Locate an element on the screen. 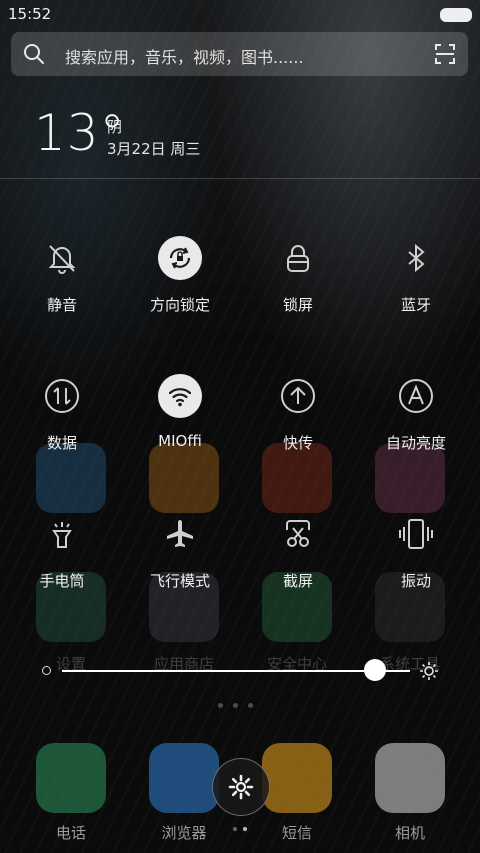 The height and width of the screenshot is (853, 480). toggle-quick-transfer: 快传 is located at coordinates (298, 429).